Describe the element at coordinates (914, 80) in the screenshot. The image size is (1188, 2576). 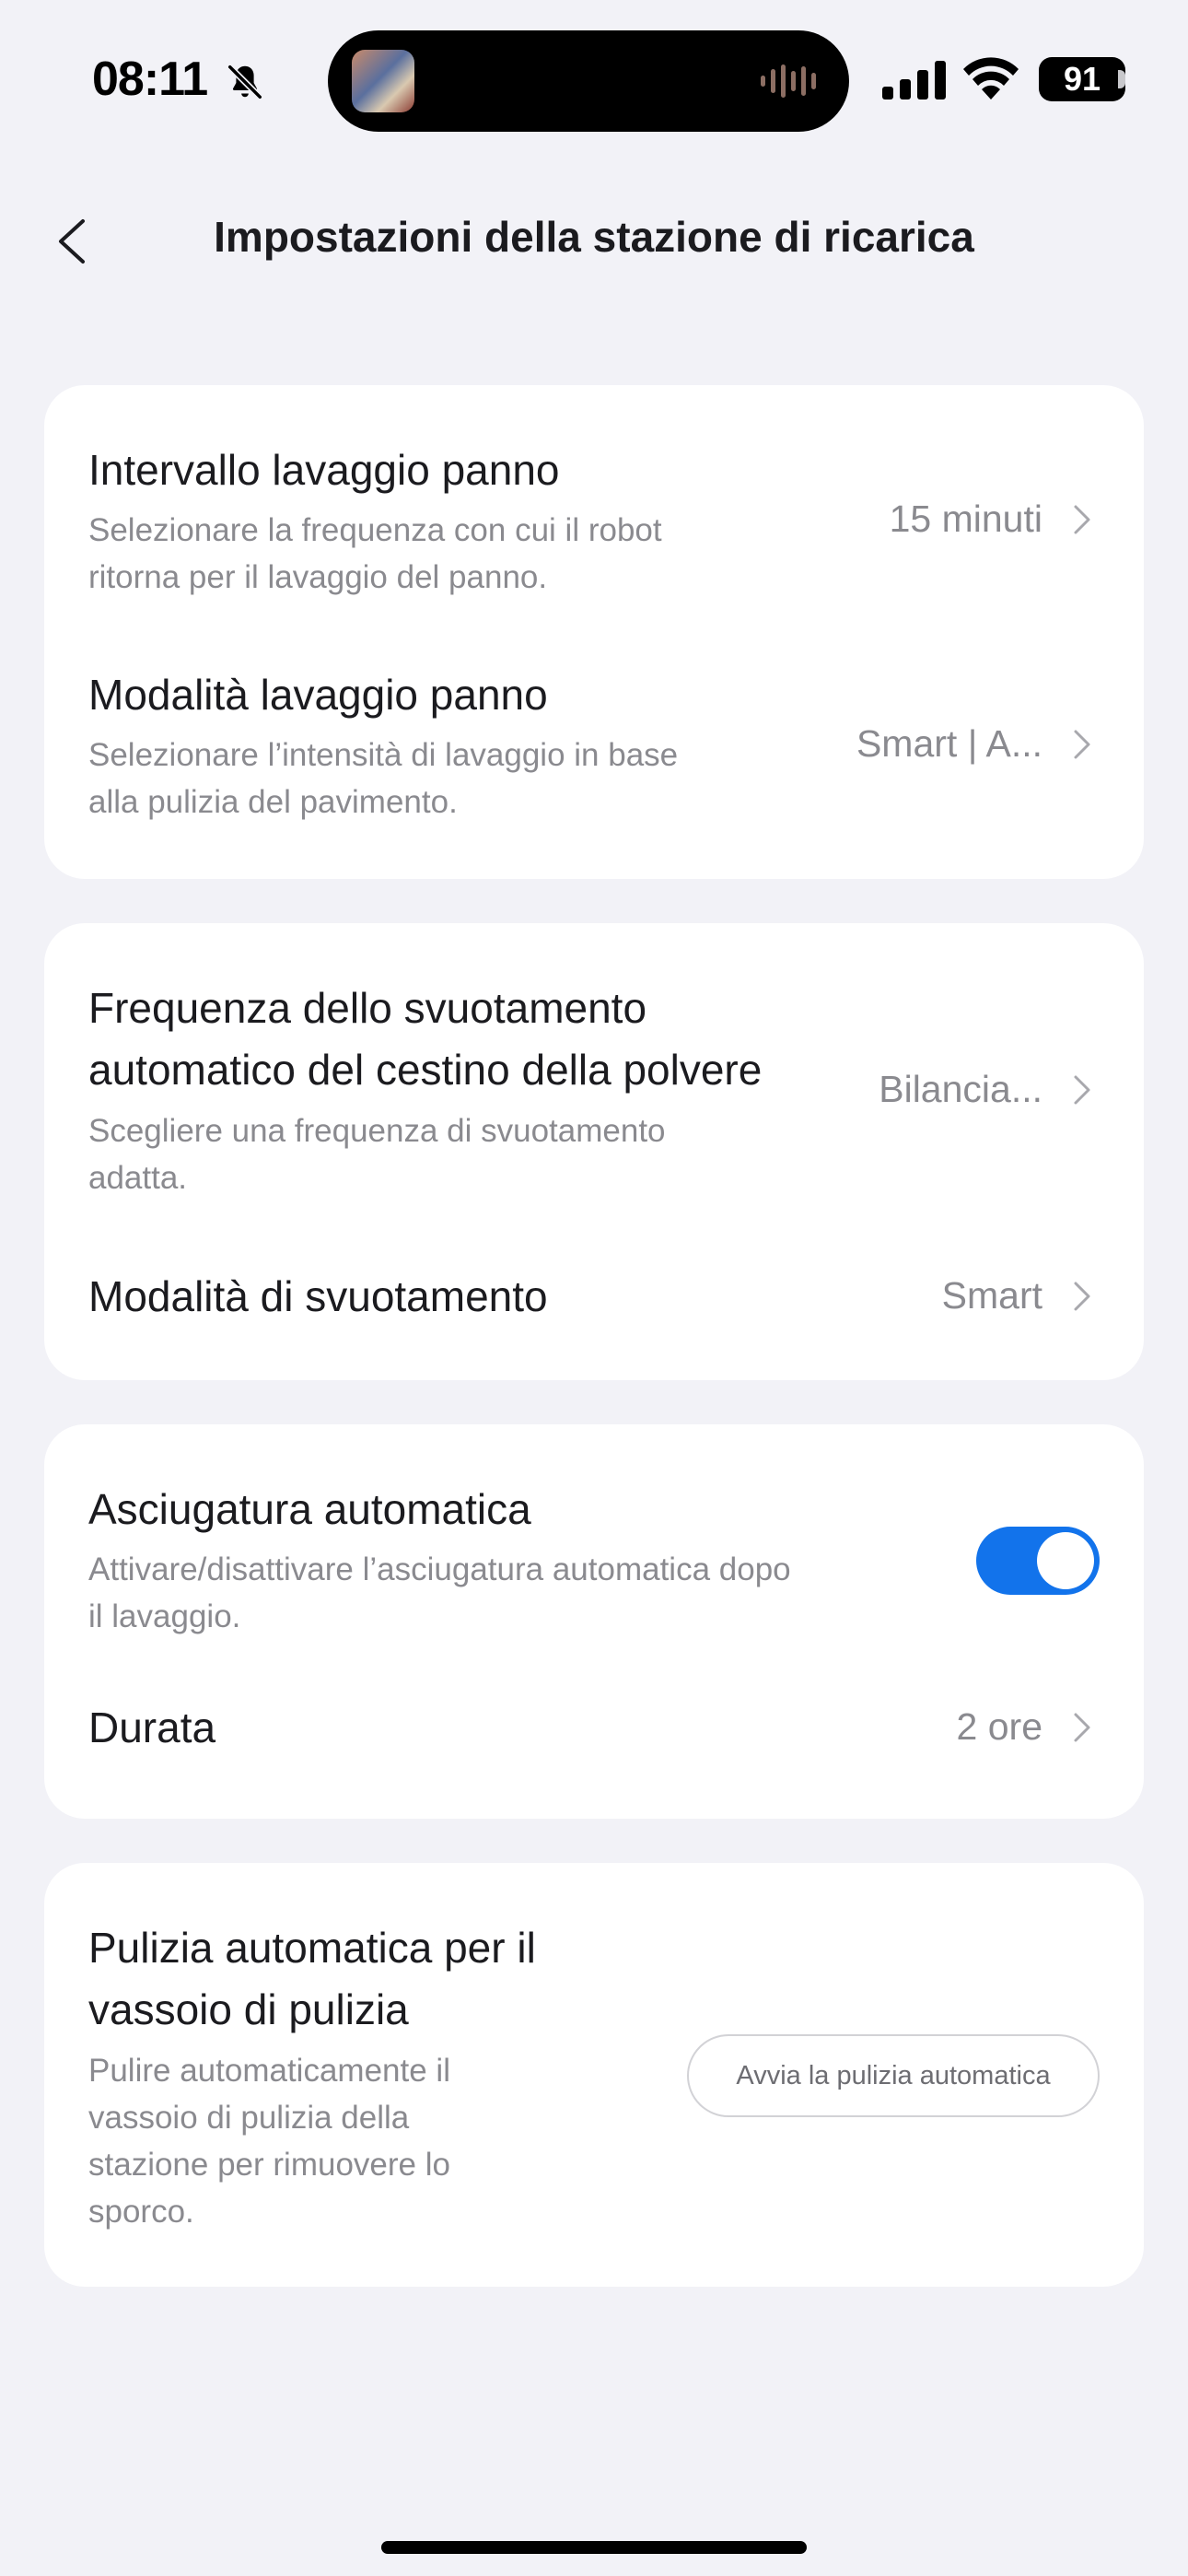
I see `cellular-signal-icon` at that location.